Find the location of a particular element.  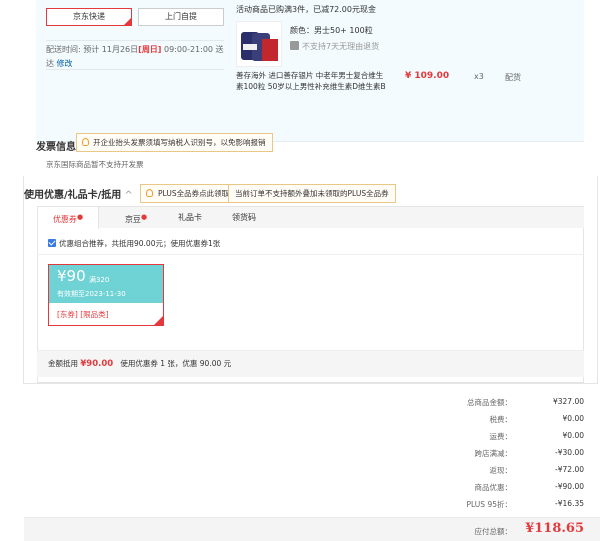

plus-coupon-tip: PLUS全品券点此领取 is located at coordinates (188, 193).